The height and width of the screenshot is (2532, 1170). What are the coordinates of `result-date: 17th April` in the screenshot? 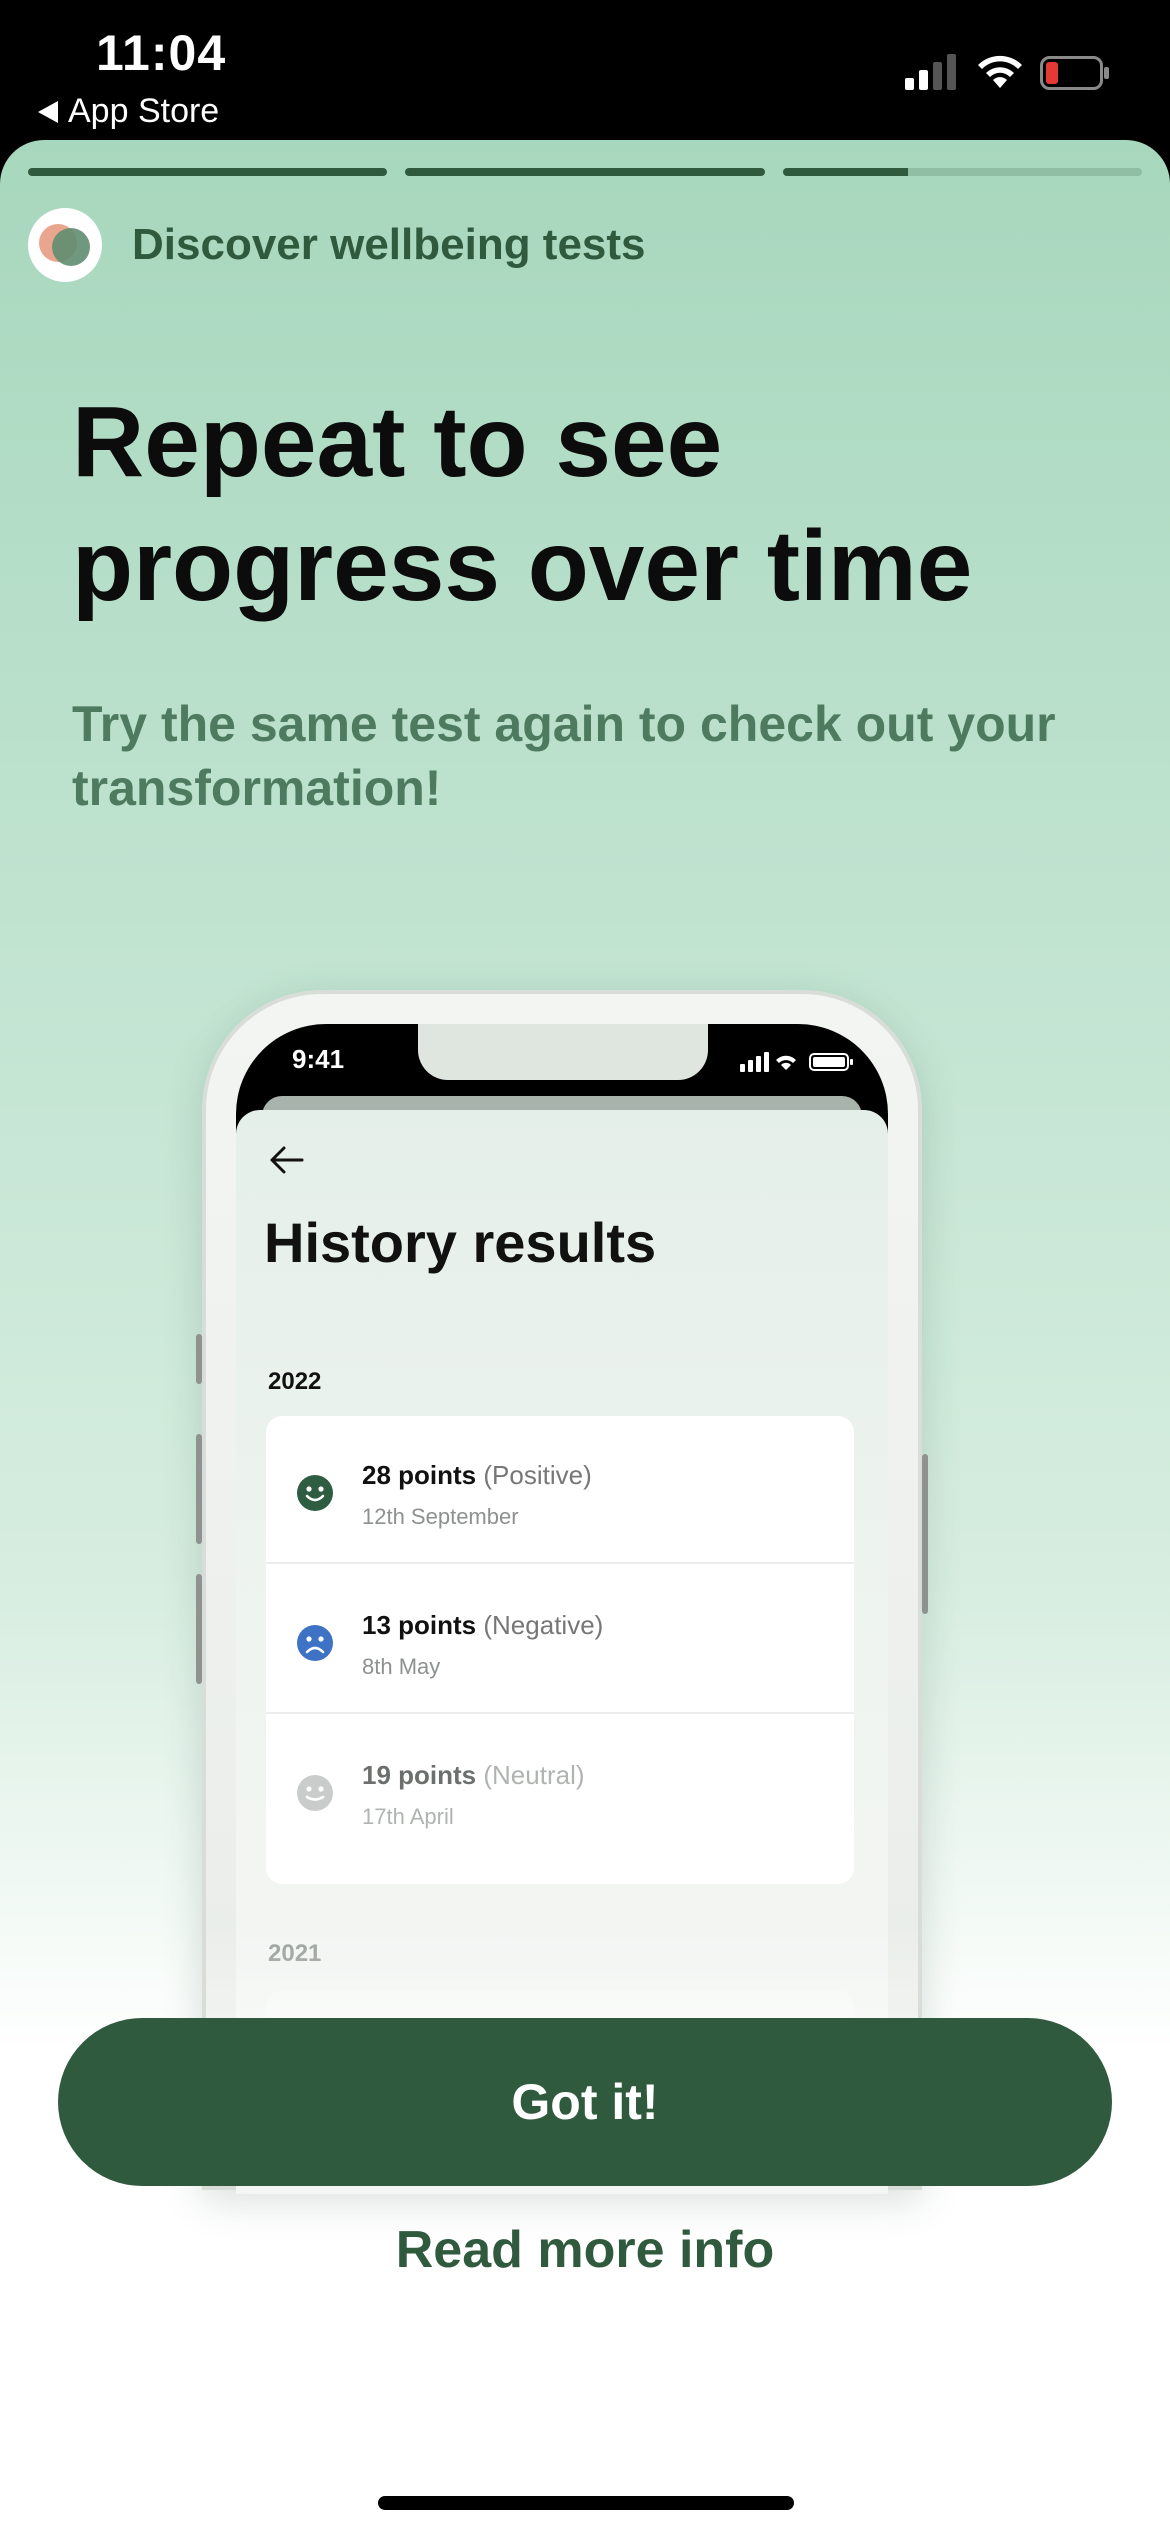 It's located at (408, 1816).